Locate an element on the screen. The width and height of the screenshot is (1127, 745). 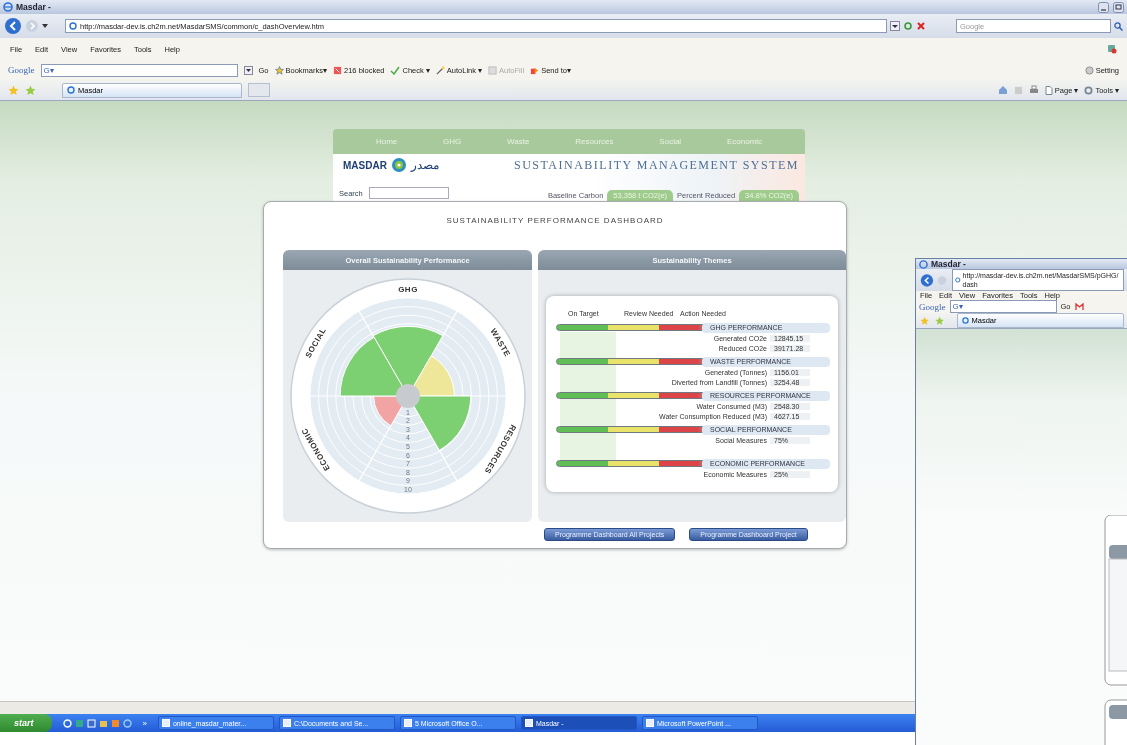
search-icon is located at coordinates (1118, 26).